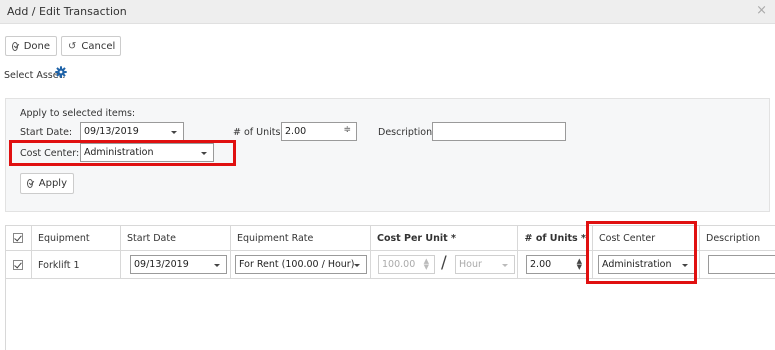 The height and width of the screenshot is (350, 775). I want to click on description-cell, so click(737, 265).